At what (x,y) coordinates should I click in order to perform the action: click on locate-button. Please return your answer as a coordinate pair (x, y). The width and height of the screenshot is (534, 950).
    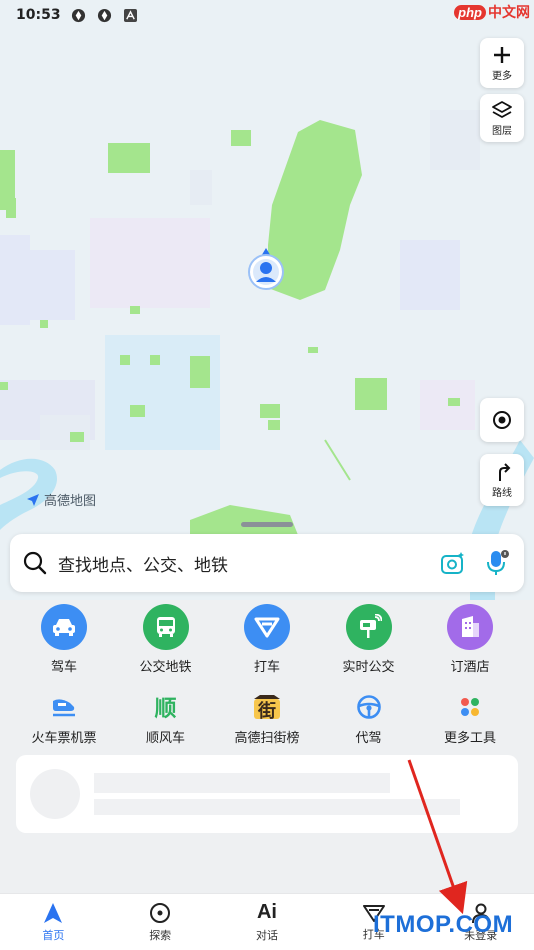
    Looking at the image, I should click on (502, 420).